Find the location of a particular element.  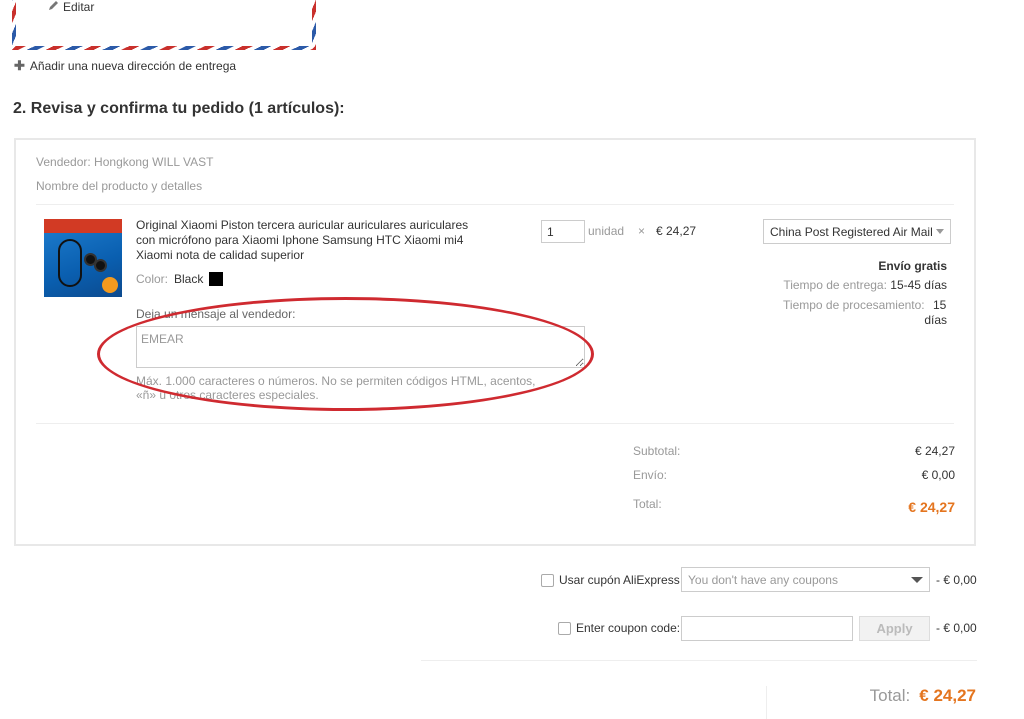

unit-price: € 24,27 is located at coordinates (676, 231).